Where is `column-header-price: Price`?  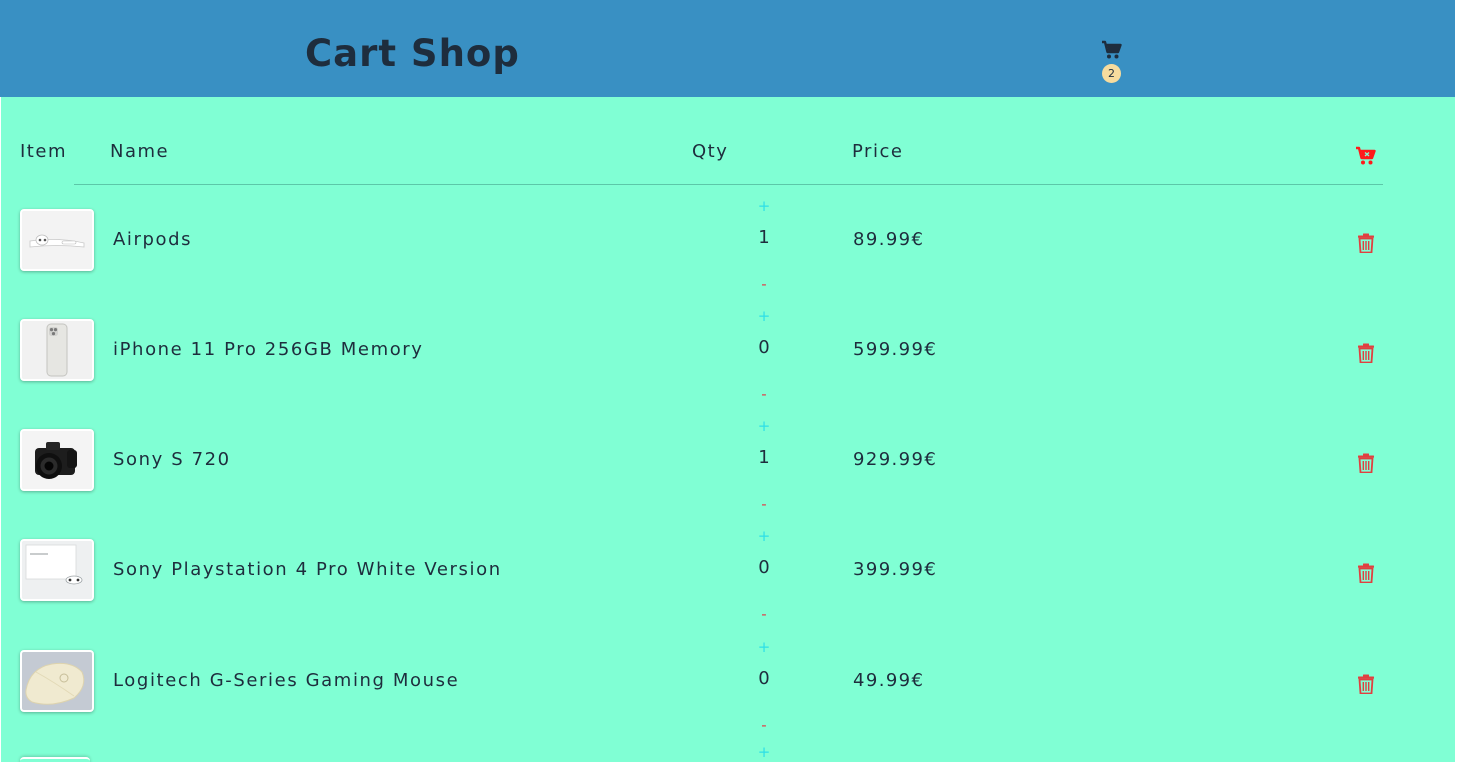 column-header-price: Price is located at coordinates (878, 151).